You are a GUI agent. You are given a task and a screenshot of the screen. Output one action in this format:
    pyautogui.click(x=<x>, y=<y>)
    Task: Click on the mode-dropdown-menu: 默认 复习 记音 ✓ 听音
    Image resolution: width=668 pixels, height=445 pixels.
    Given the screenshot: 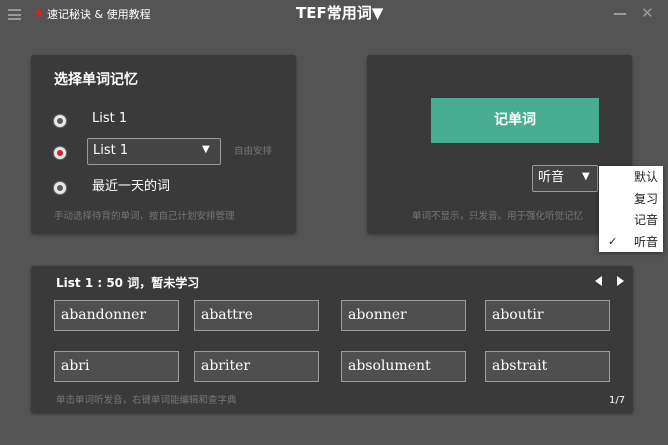 What is the action you would take?
    pyautogui.click(x=631, y=209)
    